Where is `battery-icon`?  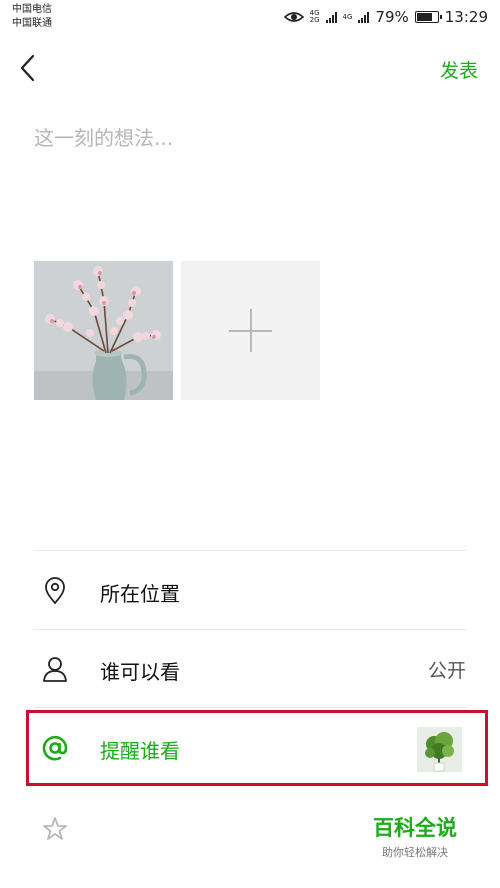 battery-icon is located at coordinates (428, 17).